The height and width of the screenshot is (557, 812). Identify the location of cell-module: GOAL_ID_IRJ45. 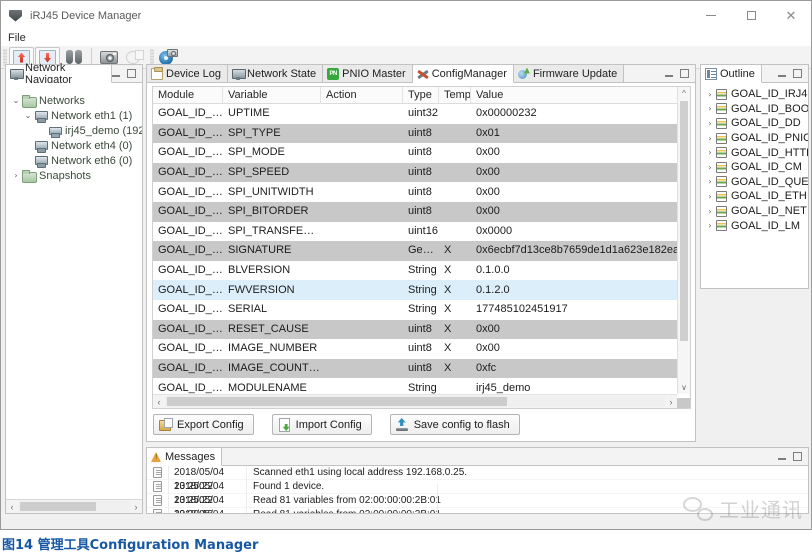
(190, 230).